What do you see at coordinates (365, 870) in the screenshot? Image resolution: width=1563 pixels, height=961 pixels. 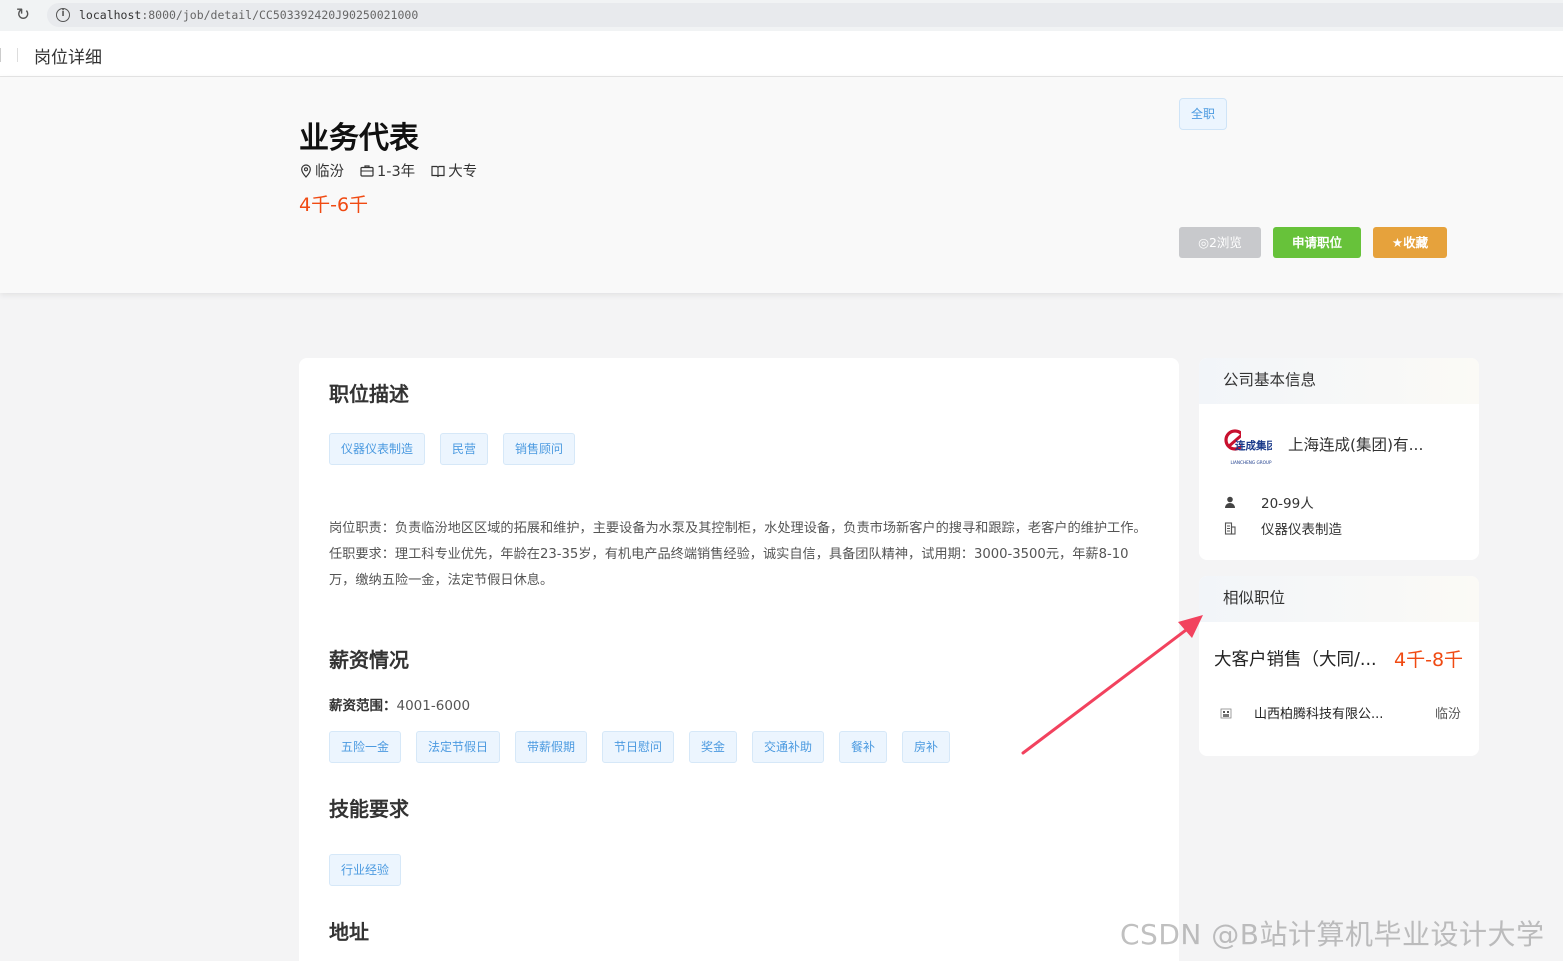 I see `skill-tag: 行业经验` at bounding box center [365, 870].